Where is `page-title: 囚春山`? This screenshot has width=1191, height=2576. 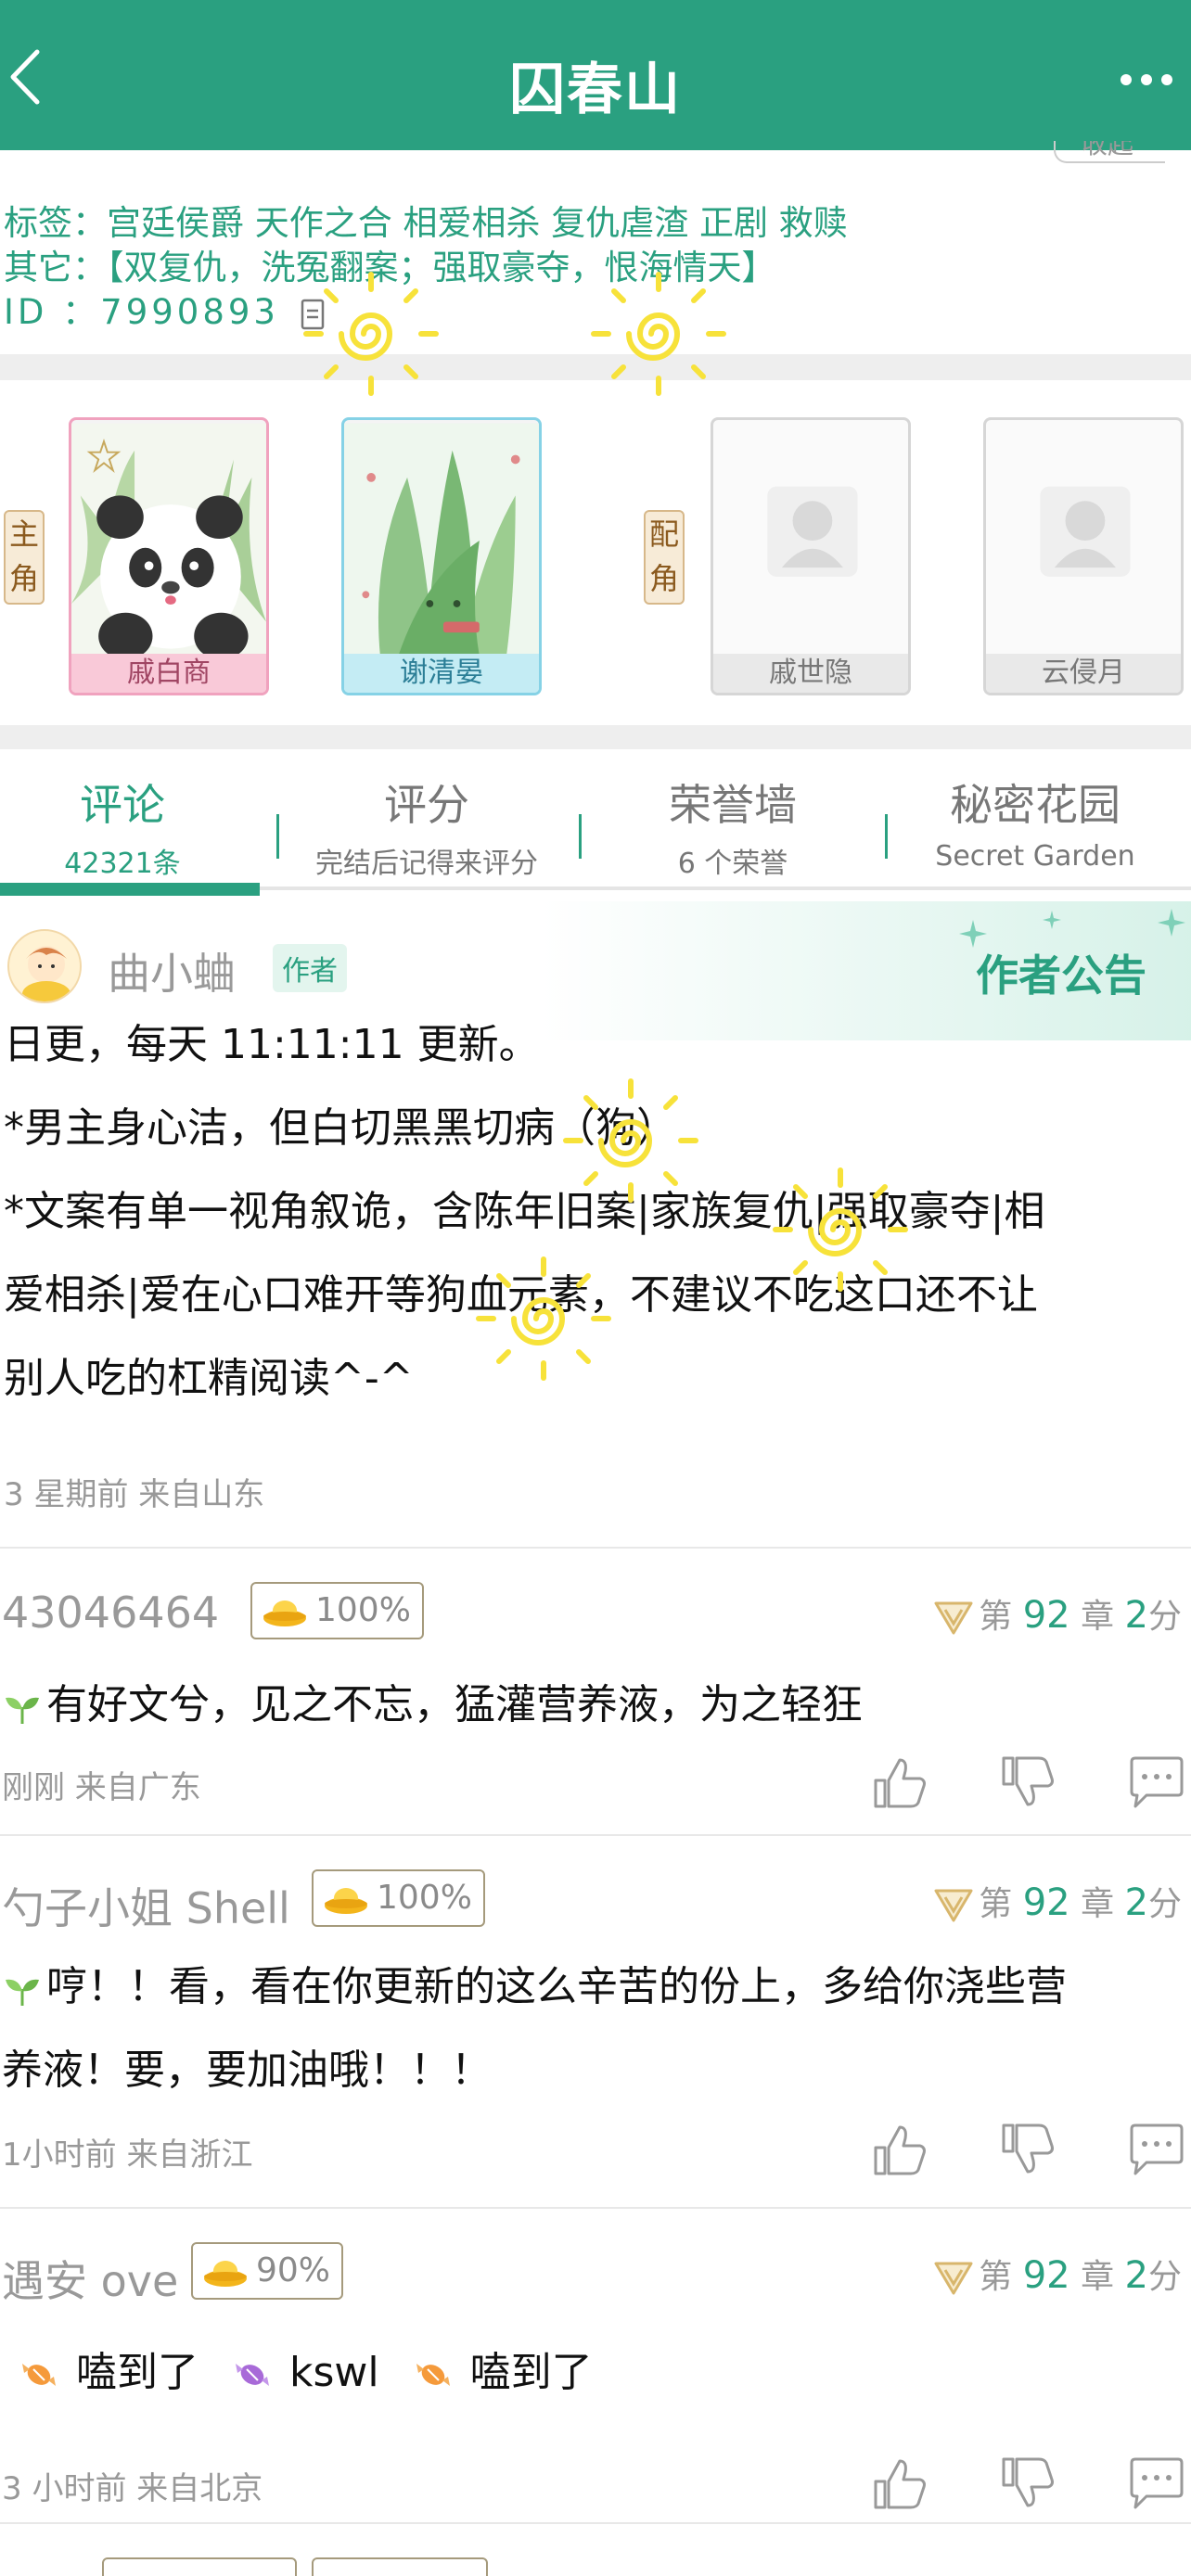
page-title: 囚春山 is located at coordinates (595, 89).